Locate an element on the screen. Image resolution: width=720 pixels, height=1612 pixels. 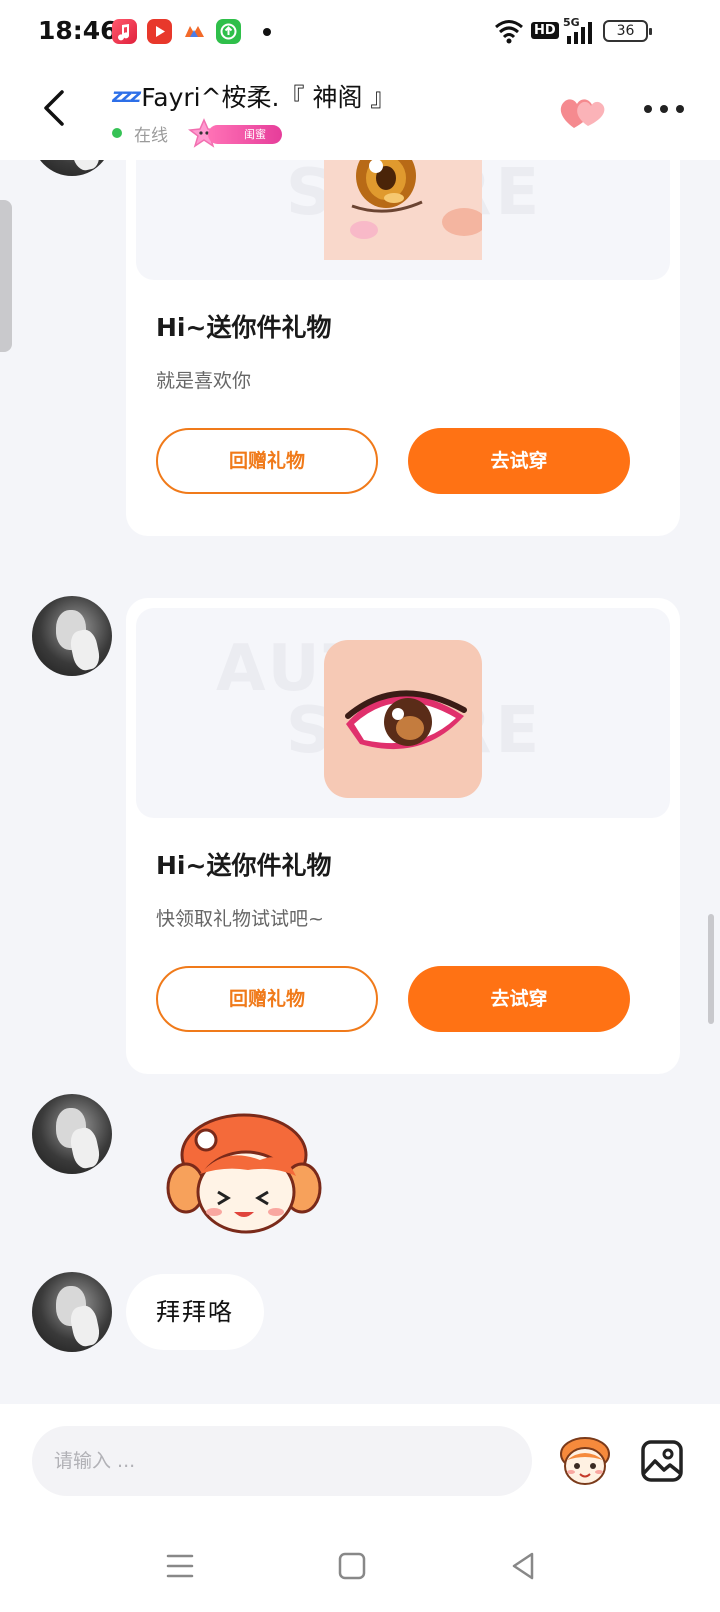
back-button is located at coordinates (54, 108).